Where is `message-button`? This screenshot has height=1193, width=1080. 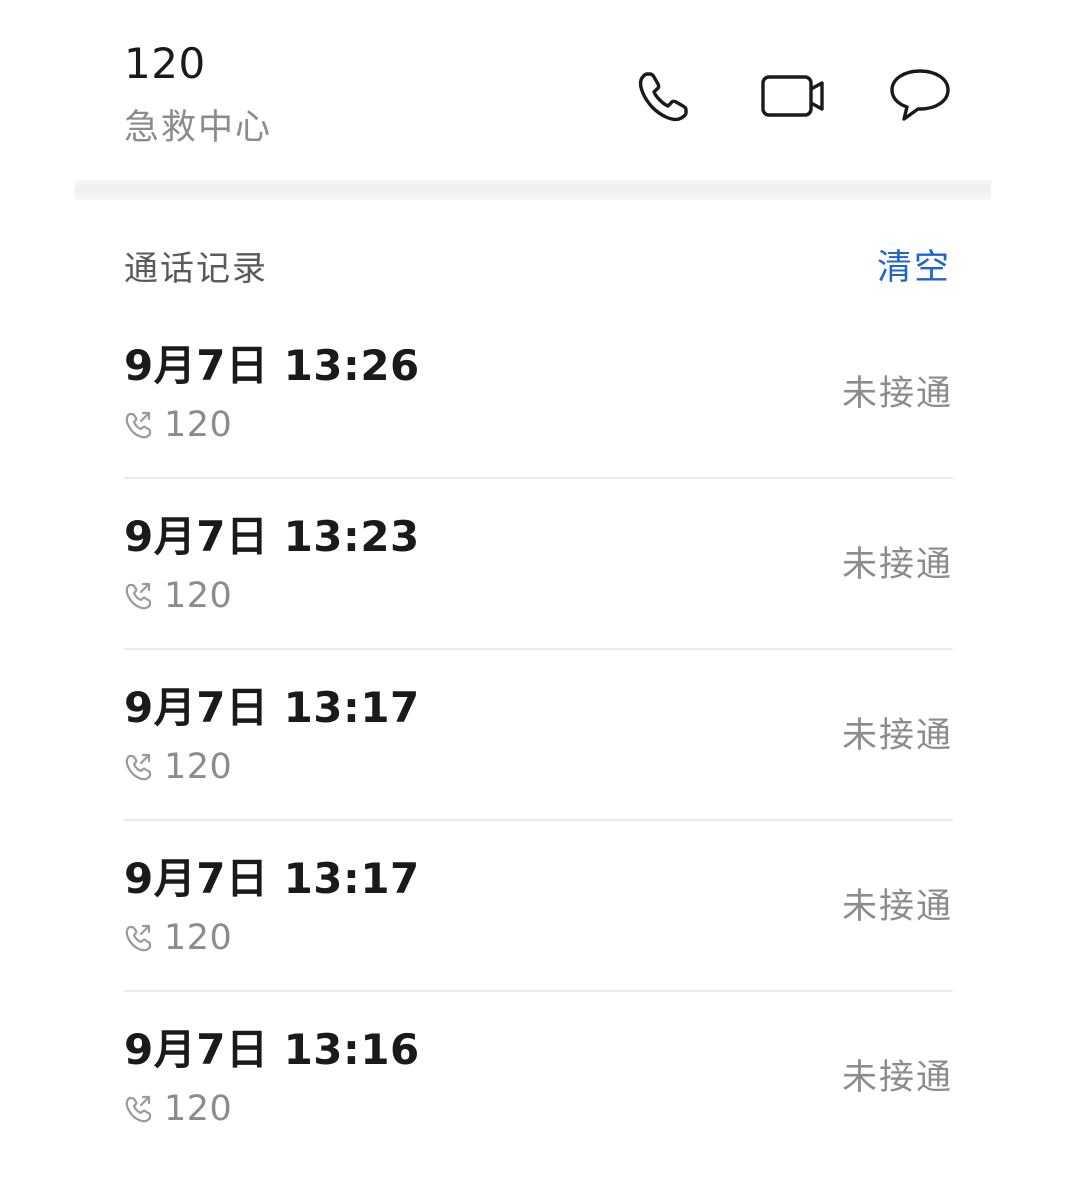
message-button is located at coordinates (920, 96).